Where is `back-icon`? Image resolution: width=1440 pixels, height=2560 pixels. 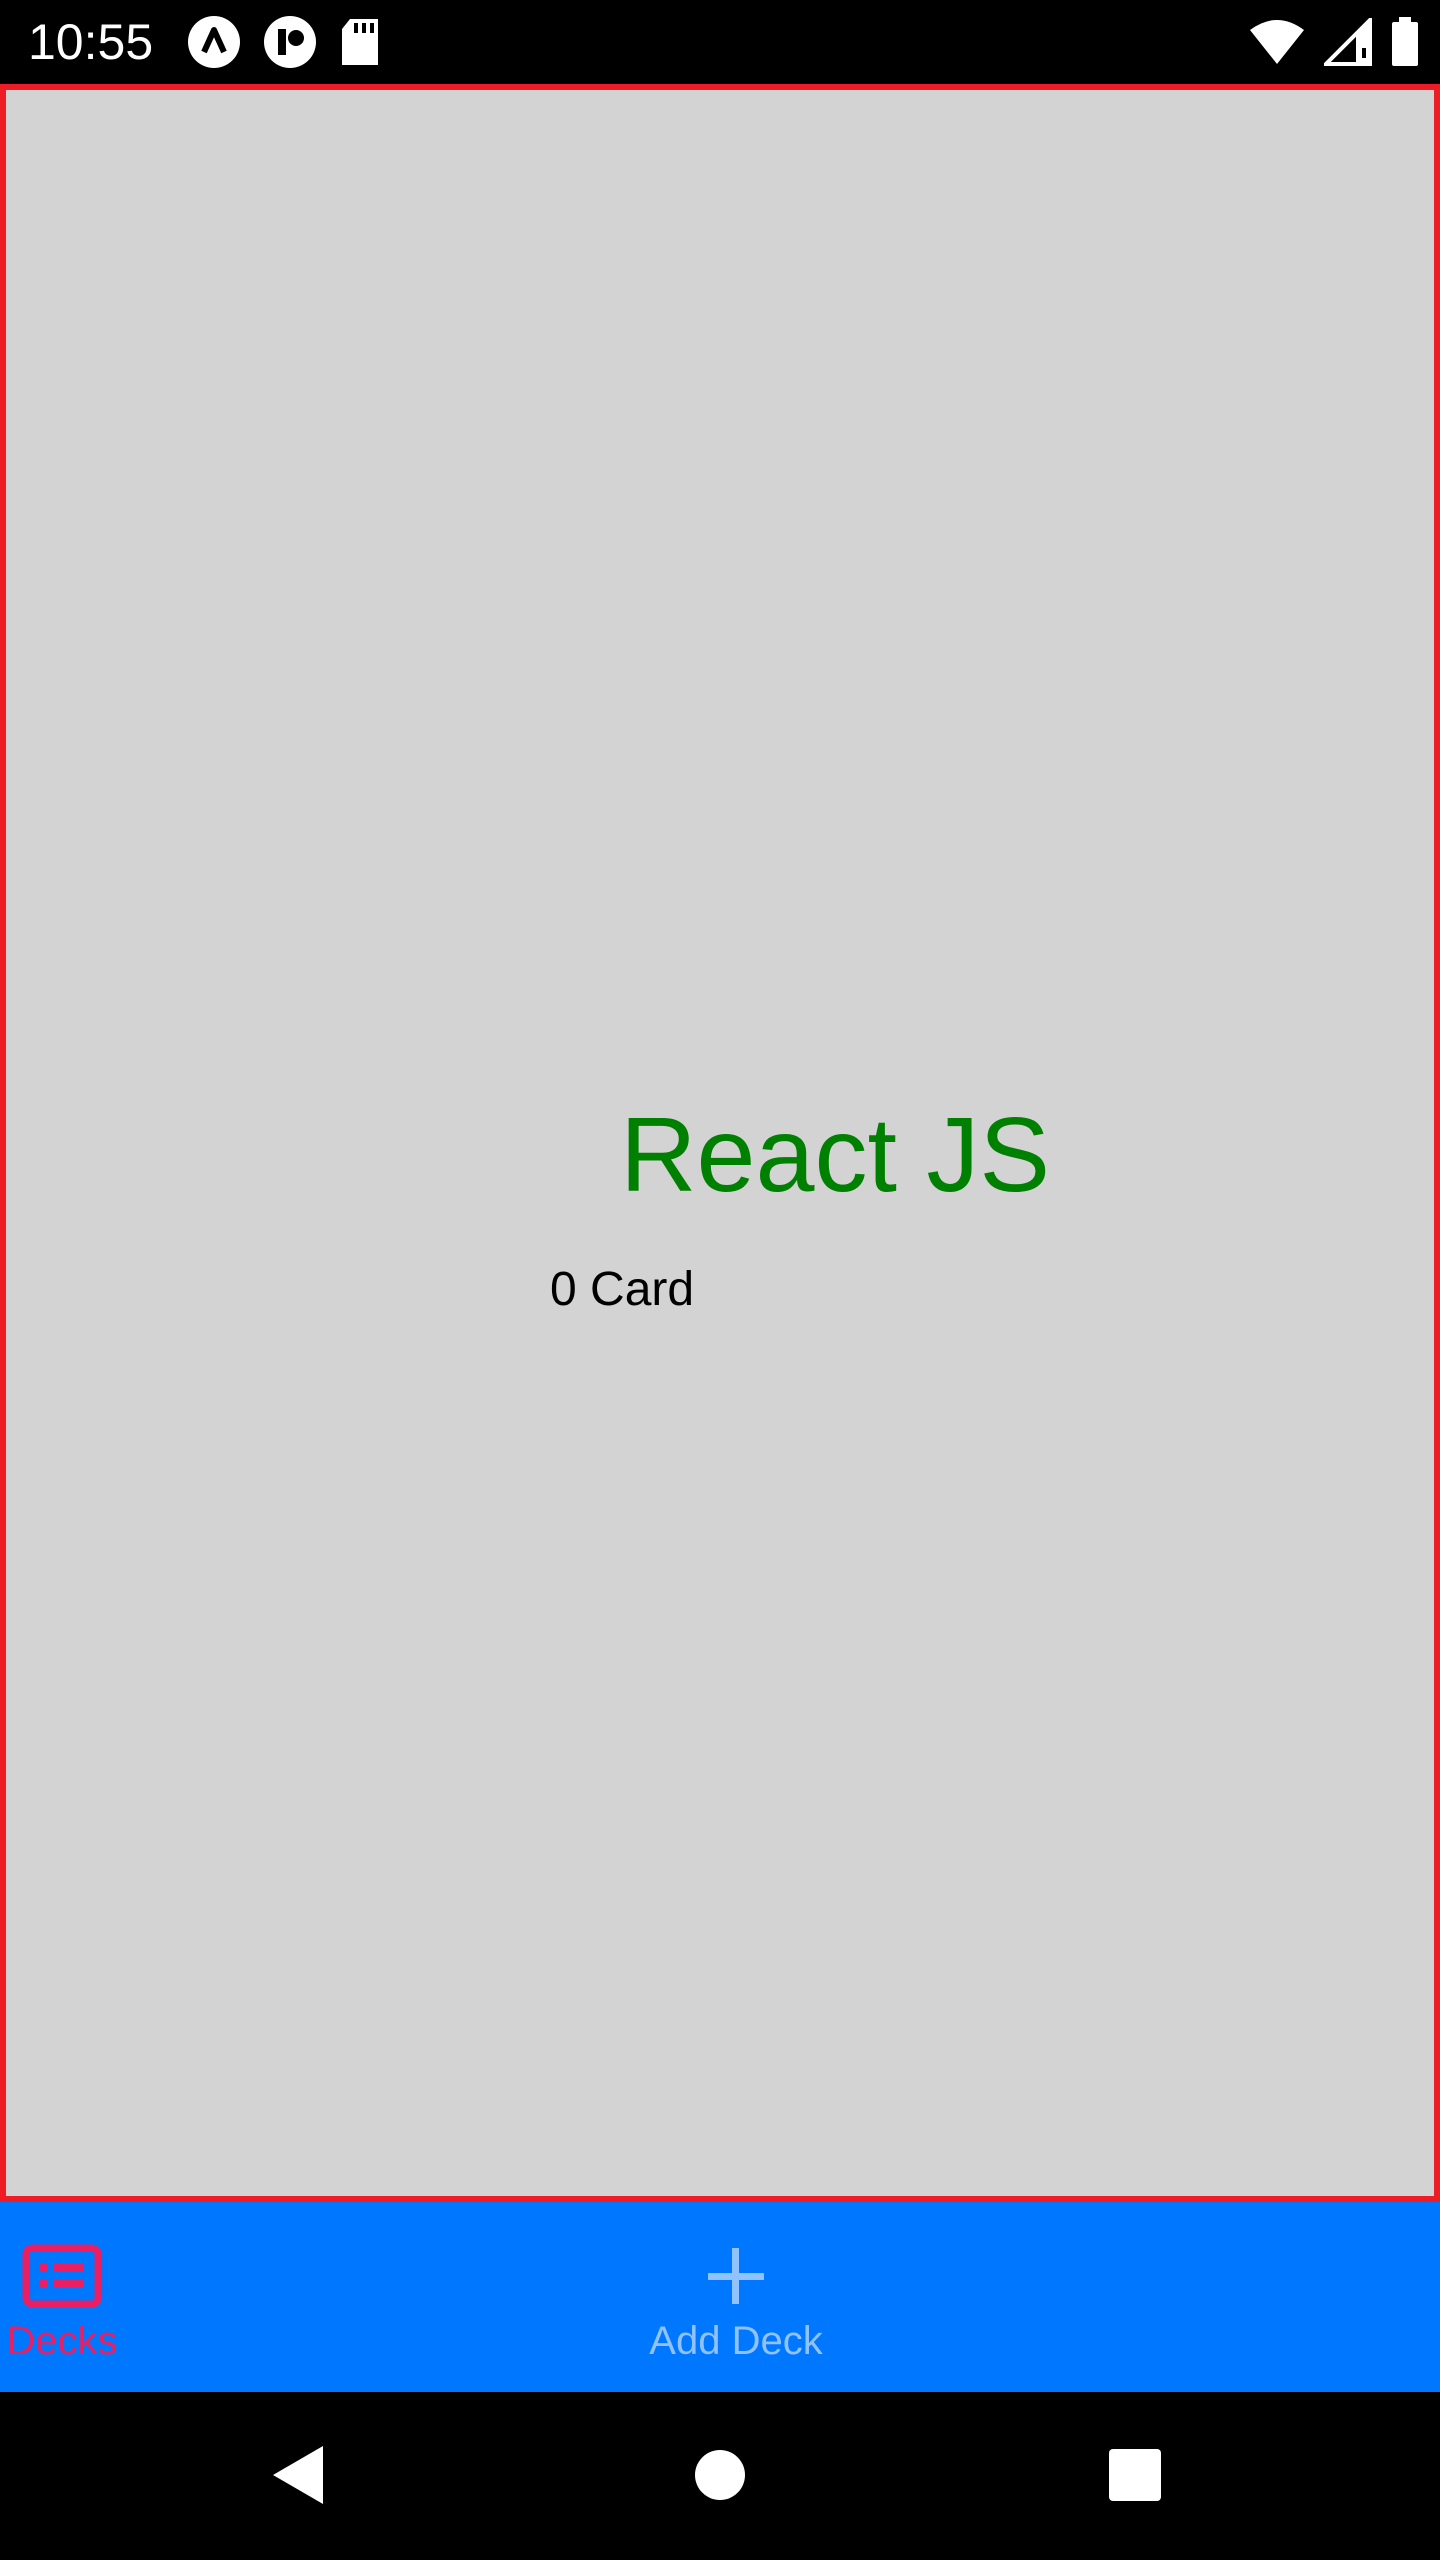 back-icon is located at coordinates (299, 2477).